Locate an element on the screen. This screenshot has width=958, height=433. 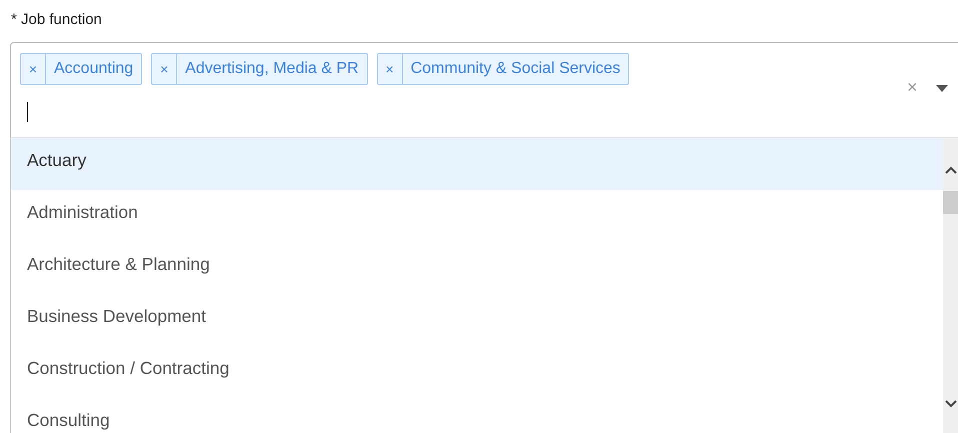
dropdown-option: Architecture & Planning is located at coordinates (477, 268).